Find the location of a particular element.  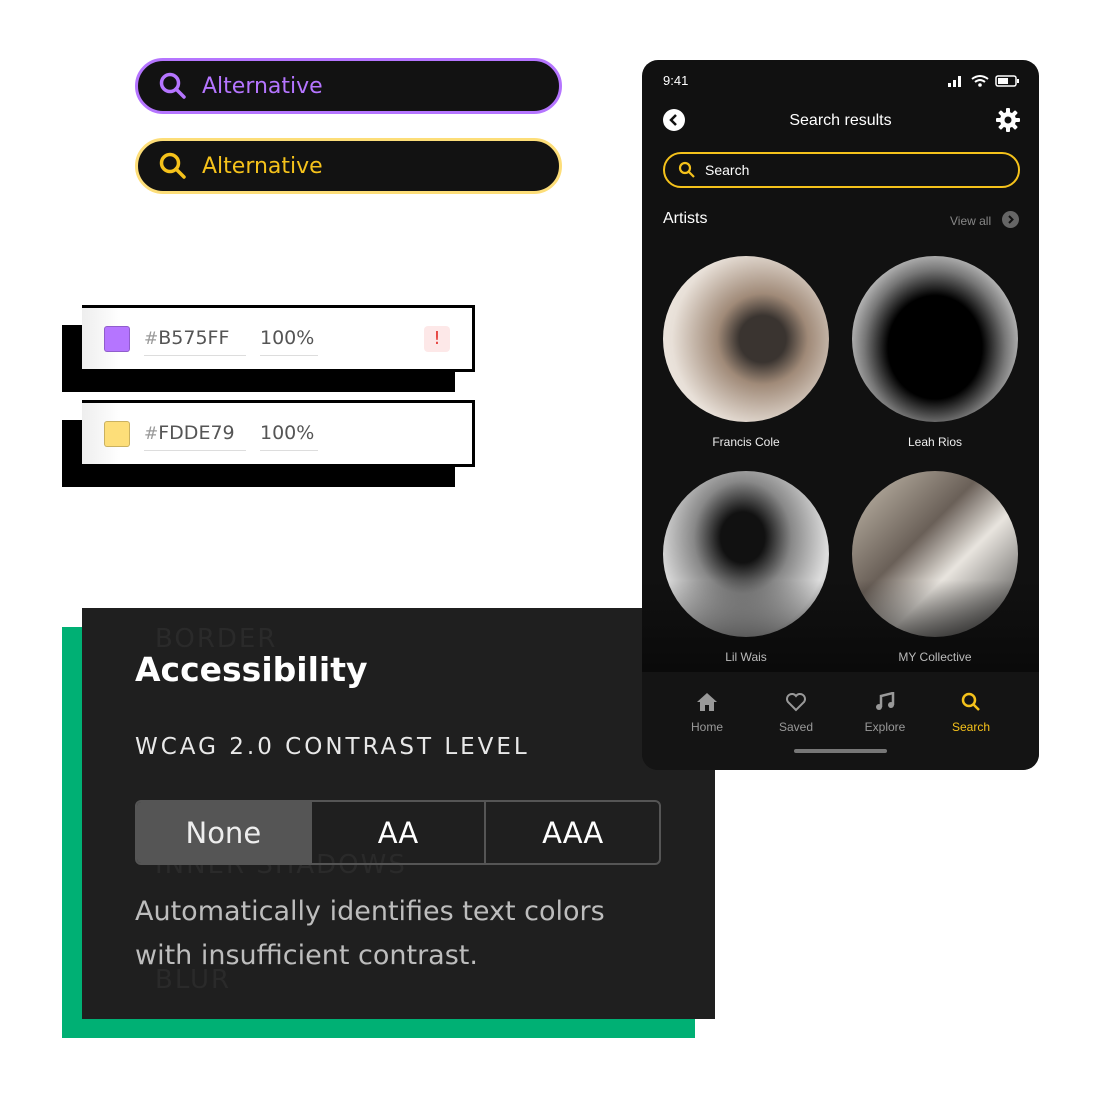

search-input: Search is located at coordinates (841, 170).